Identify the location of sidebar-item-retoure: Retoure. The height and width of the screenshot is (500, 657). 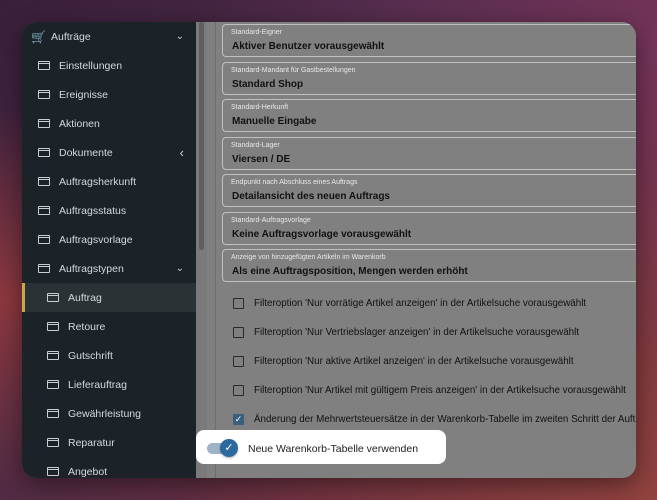
(109, 326).